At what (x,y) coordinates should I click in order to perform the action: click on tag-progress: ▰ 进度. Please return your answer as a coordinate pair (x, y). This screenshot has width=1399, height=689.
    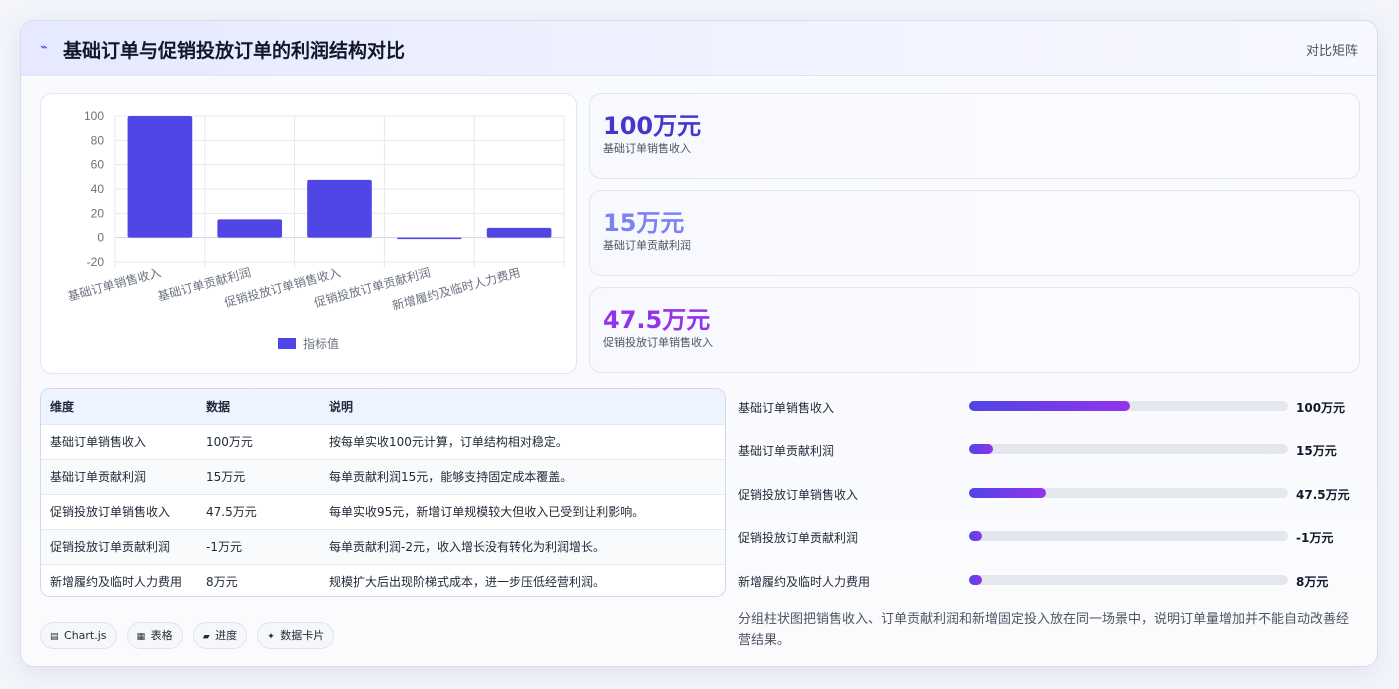
    Looking at the image, I should click on (220, 635).